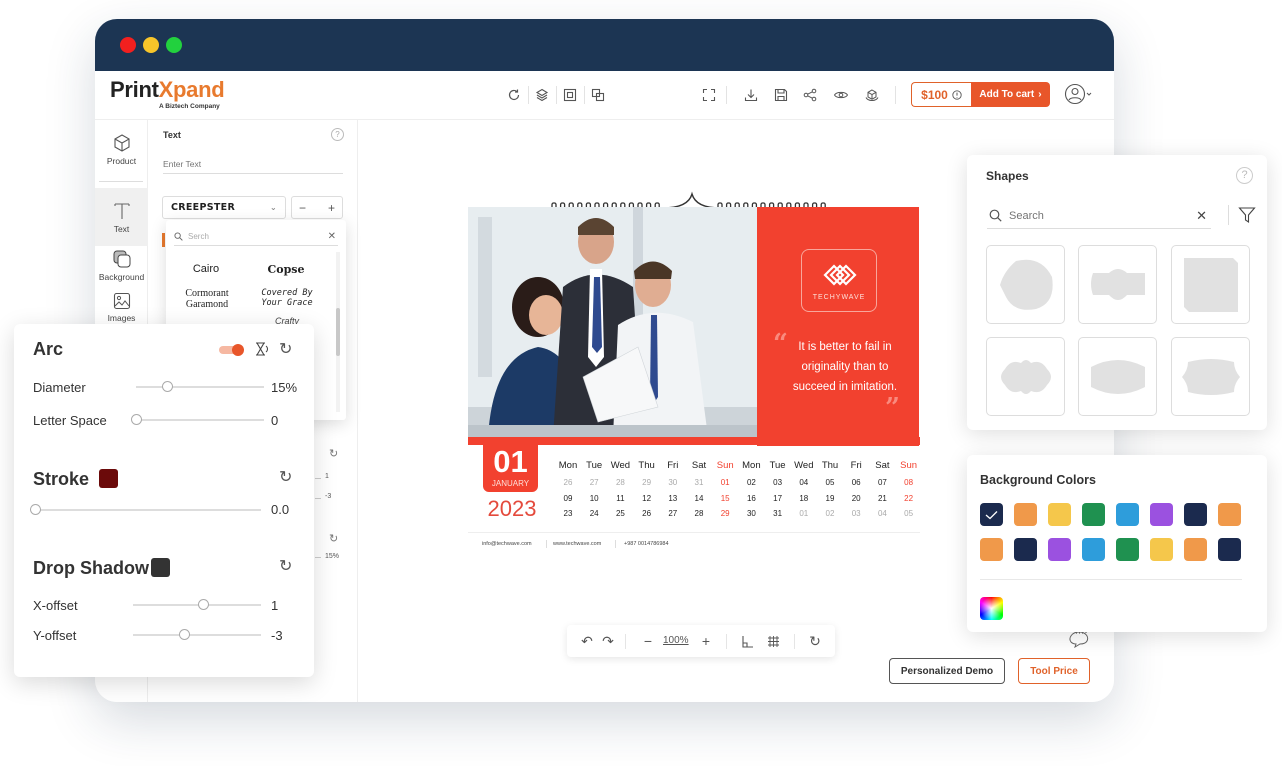  What do you see at coordinates (207, 299) in the screenshot?
I see `font-option: Cormorant Garamond` at bounding box center [207, 299].